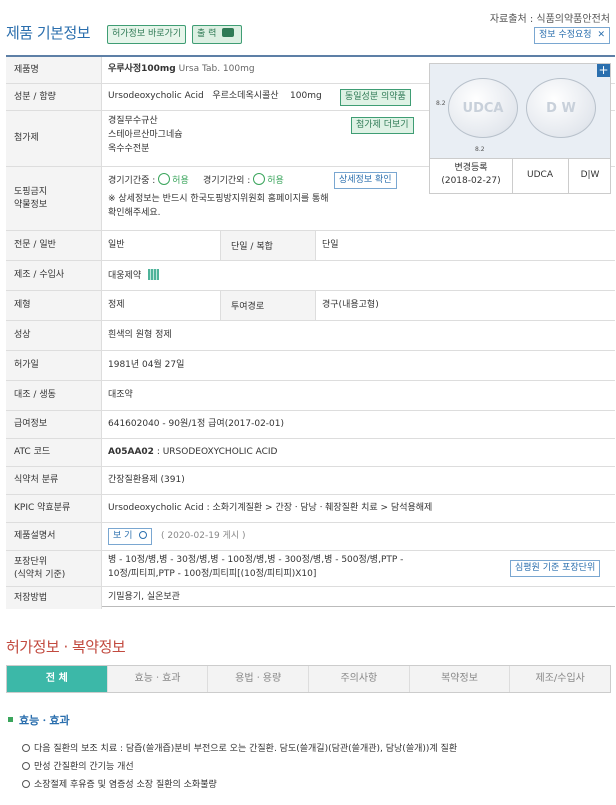 The image size is (616, 805). What do you see at coordinates (146, 365) in the screenshot?
I see `permit-date-value: 1981년 04월 27일` at bounding box center [146, 365].